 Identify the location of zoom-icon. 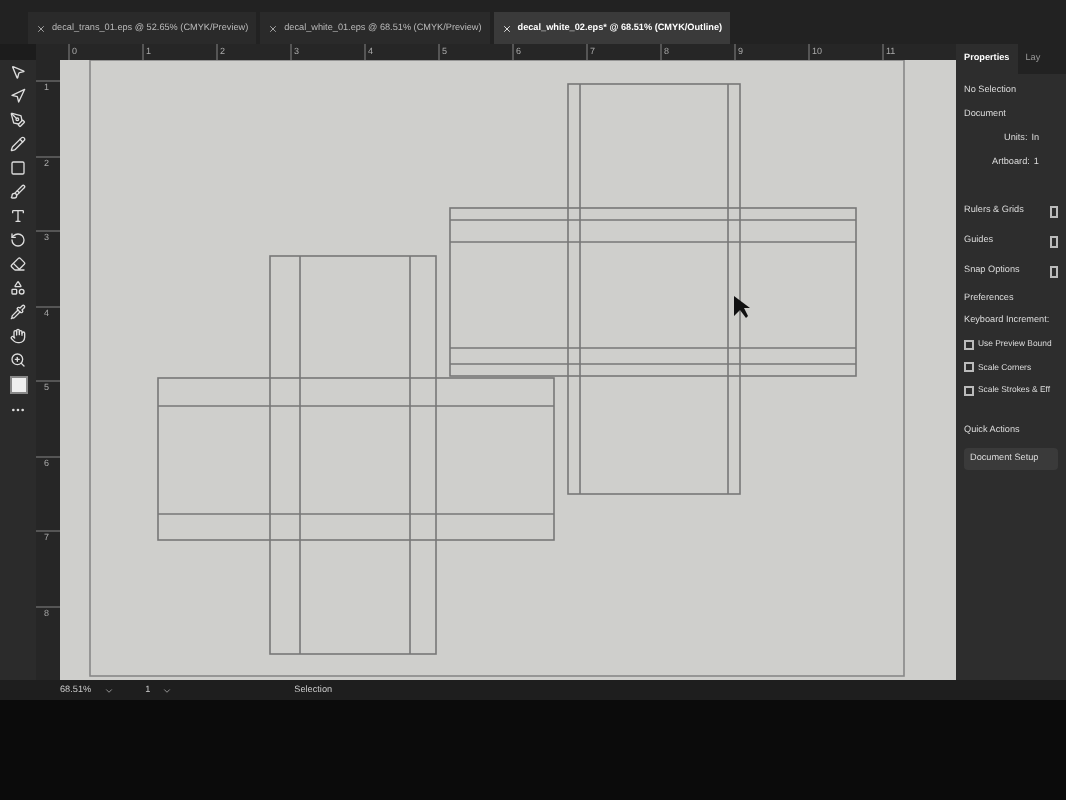
(18, 360).